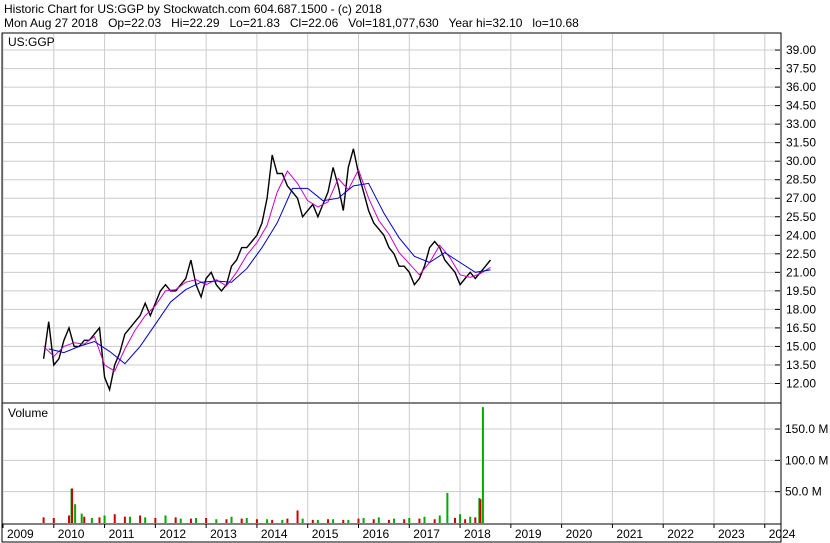 The width and height of the screenshot is (830, 543). I want to click on price-panel-title: US:GGP, so click(31, 42).